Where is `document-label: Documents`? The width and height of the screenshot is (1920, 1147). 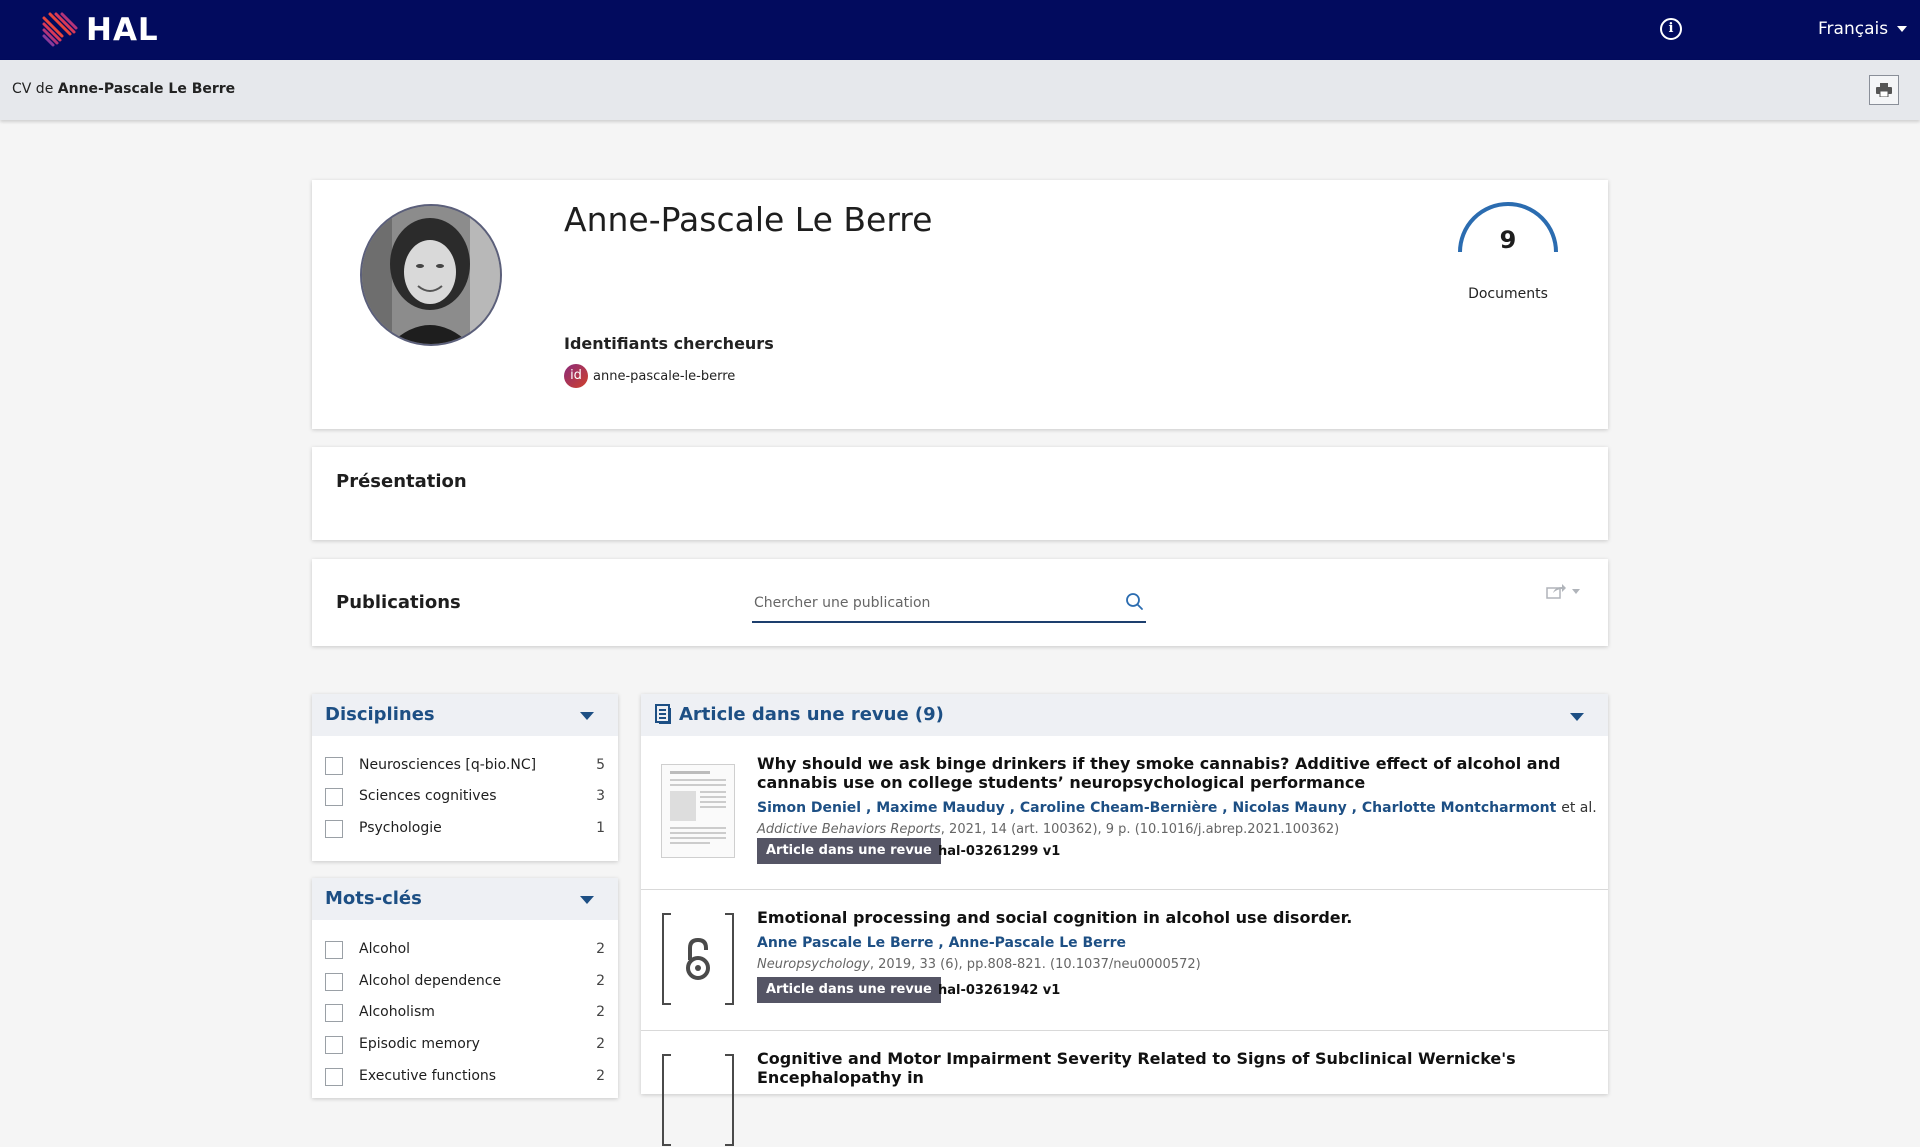
document-label: Documents is located at coordinates (1508, 294).